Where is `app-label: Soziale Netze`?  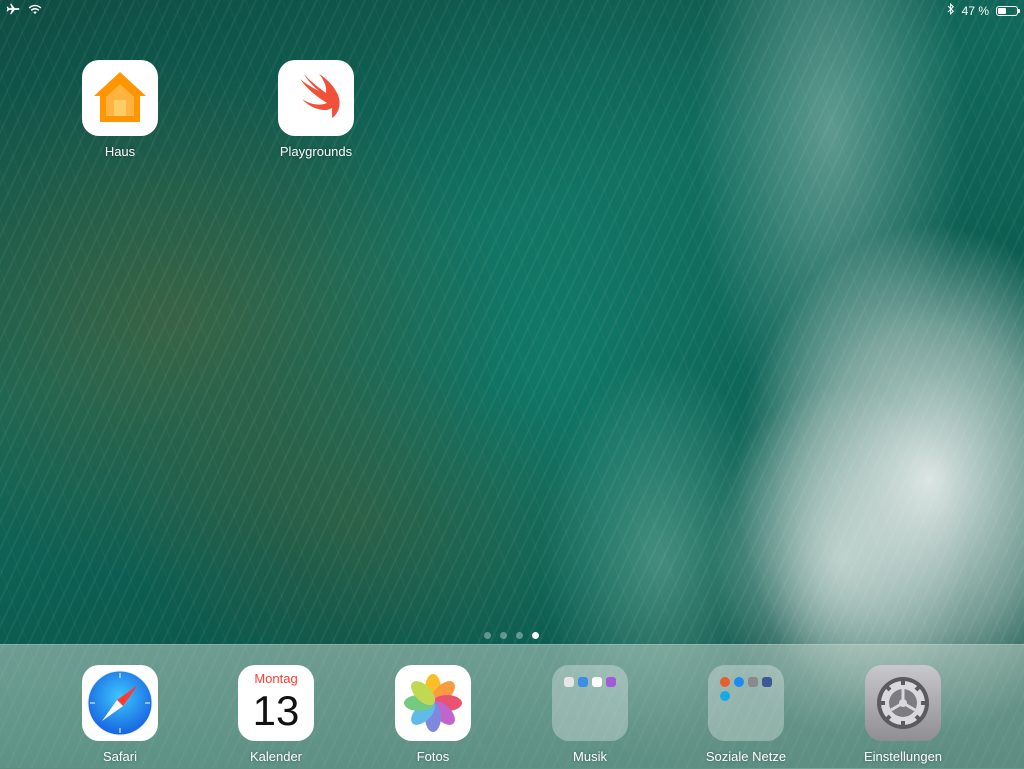
app-label: Soziale Netze is located at coordinates (746, 756).